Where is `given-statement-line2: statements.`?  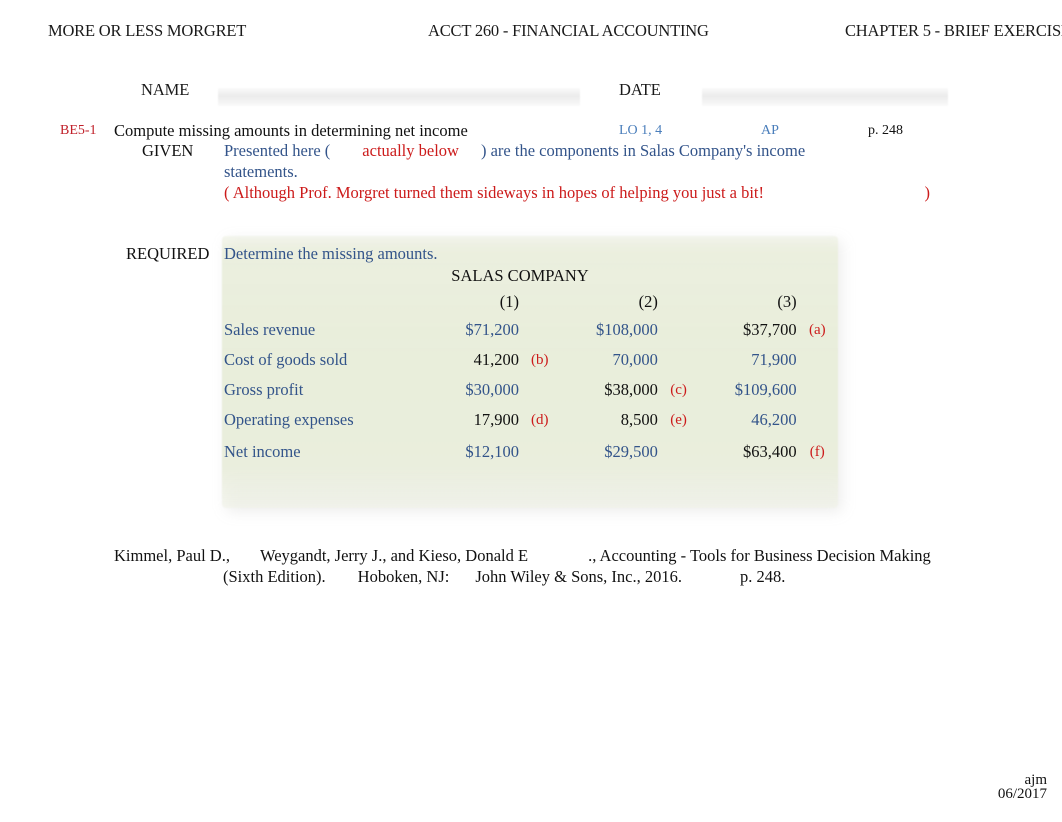 given-statement-line2: statements. is located at coordinates (261, 171).